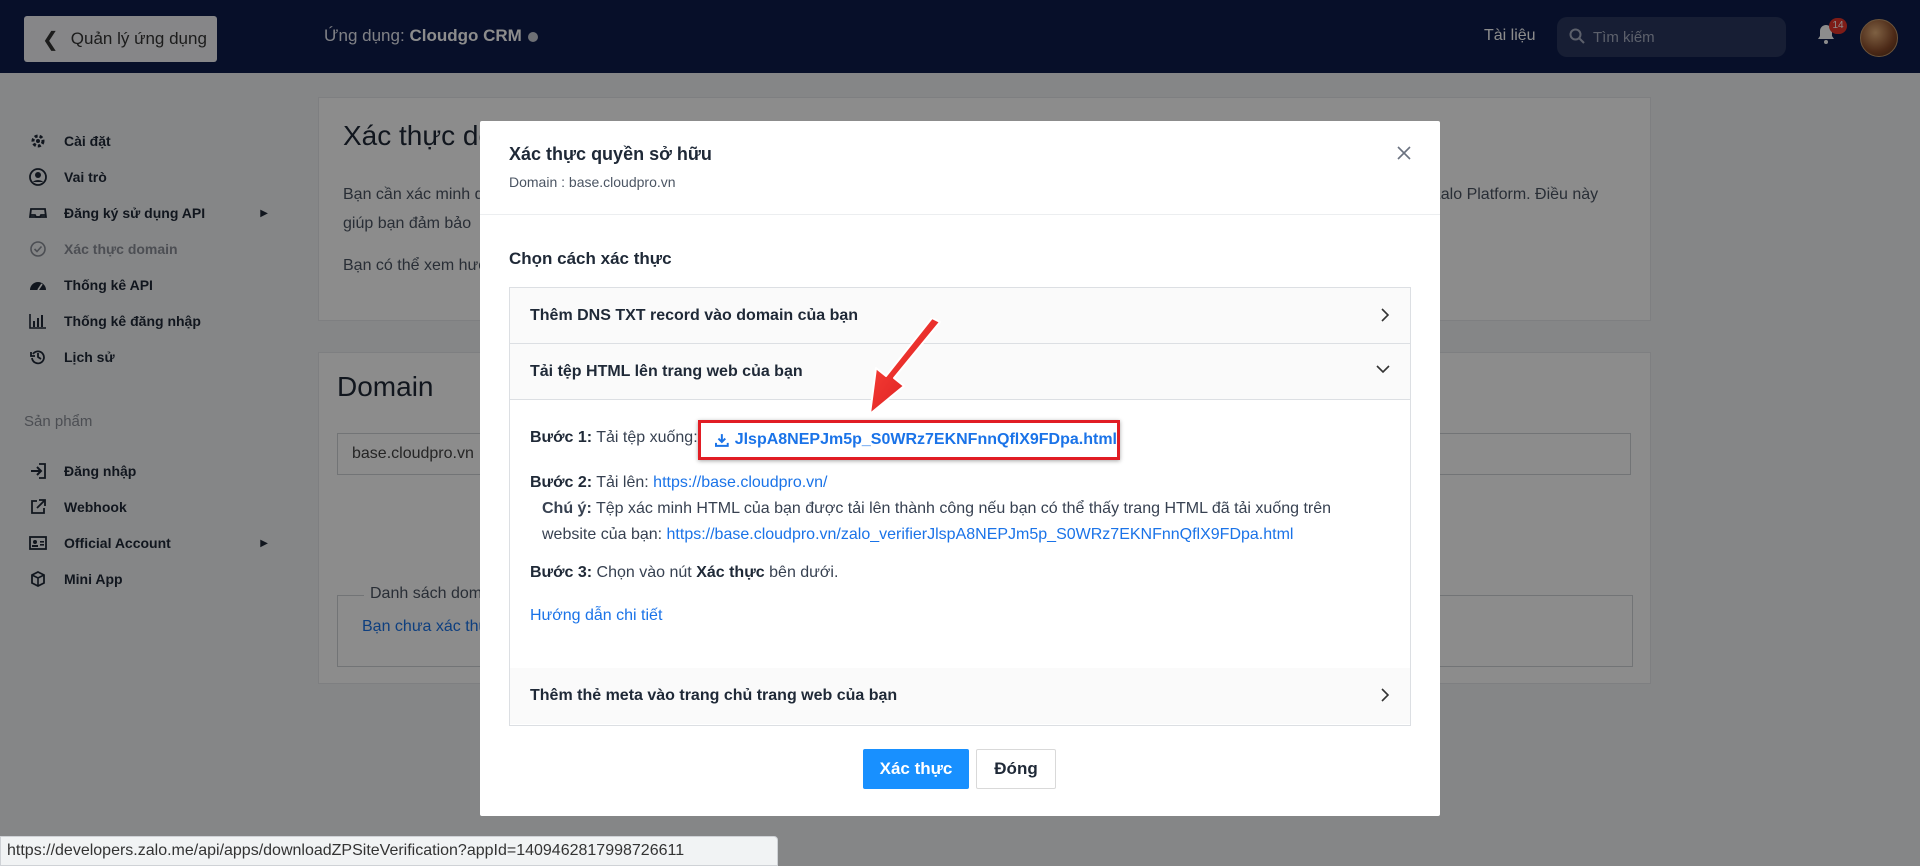  What do you see at coordinates (916, 769) in the screenshot?
I see `verify-button: Xác thực` at bounding box center [916, 769].